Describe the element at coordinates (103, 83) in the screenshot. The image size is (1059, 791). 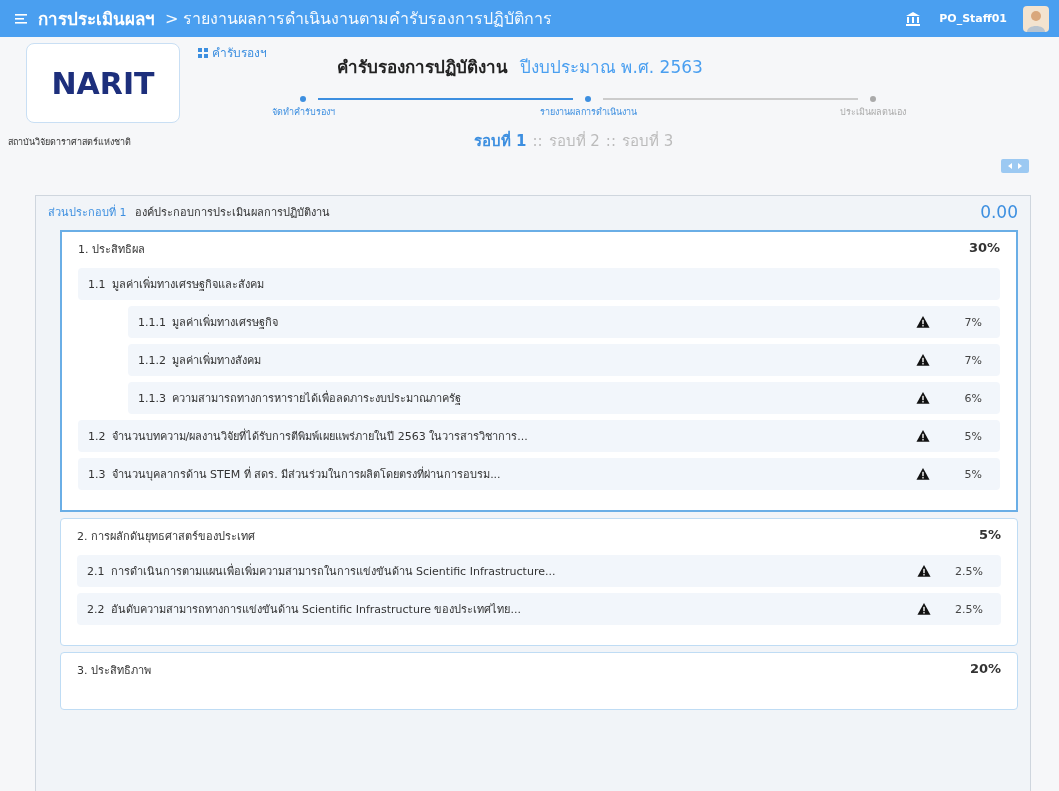
I see `logo-text: NARIT` at that location.